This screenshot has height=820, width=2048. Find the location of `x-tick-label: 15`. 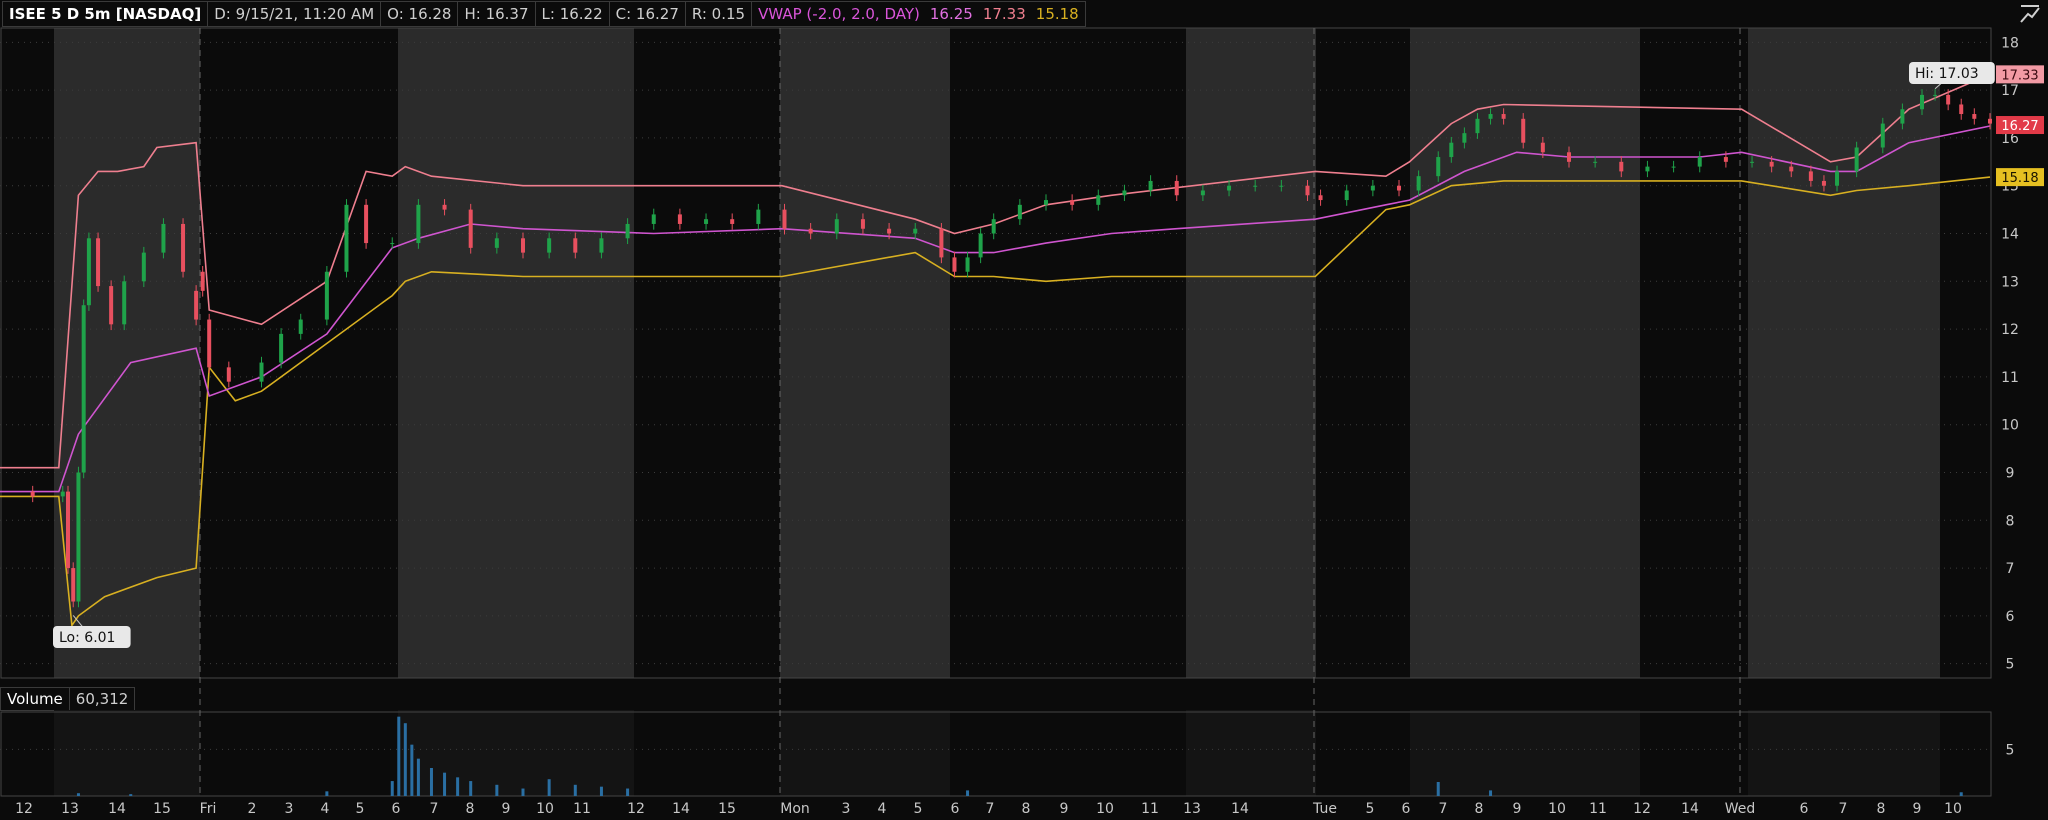

x-tick-label: 15 is located at coordinates (727, 809).